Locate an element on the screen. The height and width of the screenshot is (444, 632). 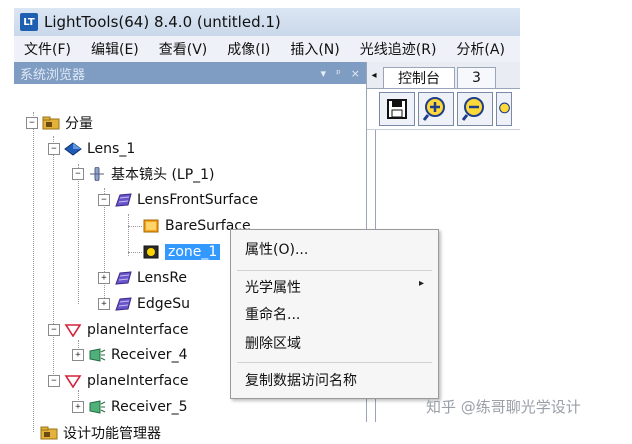
tree-item-design-manager: 设计功能管理器 is located at coordinates (100, 433).